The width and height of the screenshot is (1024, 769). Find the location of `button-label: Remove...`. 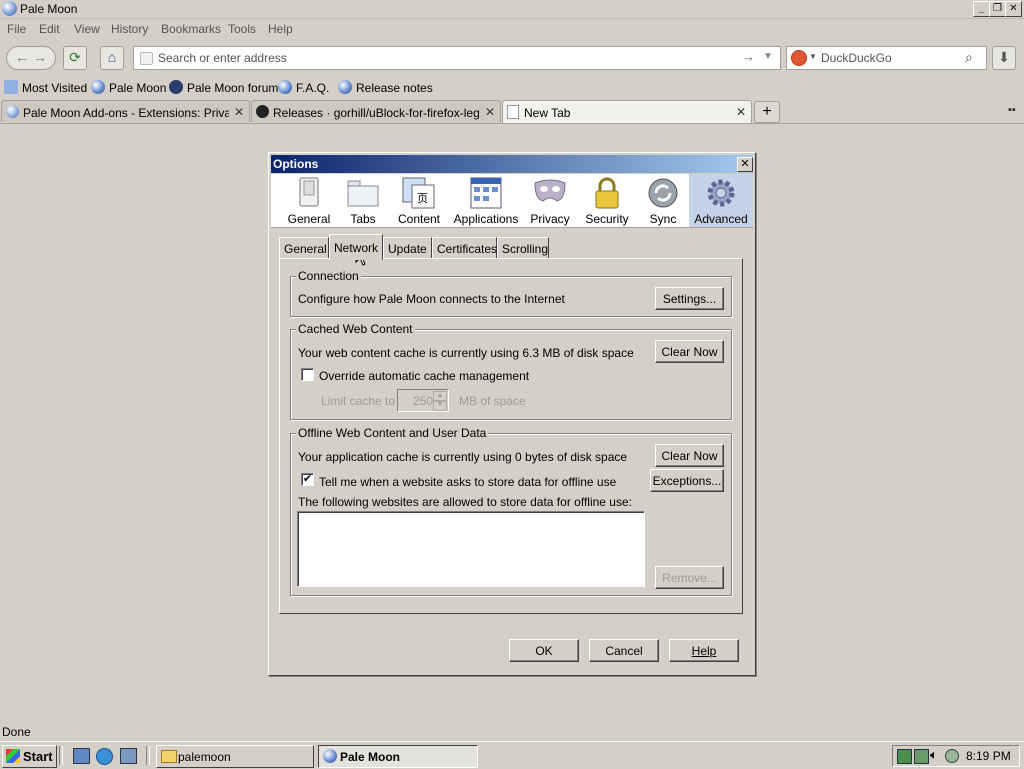

button-label: Remove... is located at coordinates (689, 578).